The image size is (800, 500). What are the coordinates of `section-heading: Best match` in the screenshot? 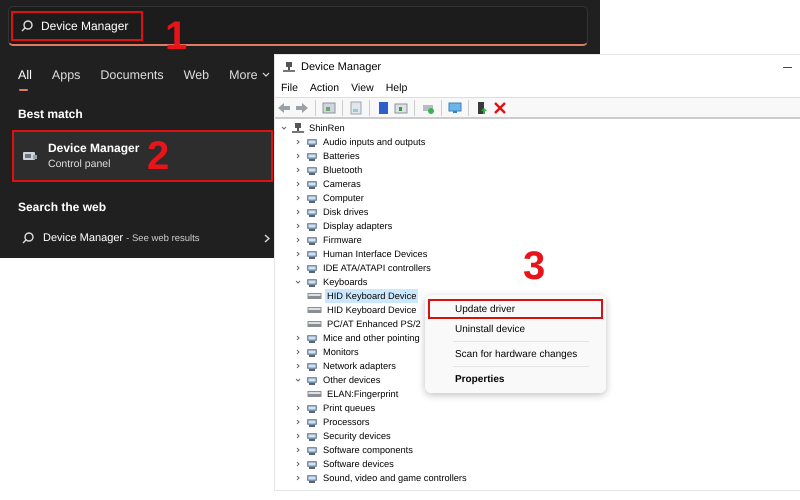 It's located at (50, 114).